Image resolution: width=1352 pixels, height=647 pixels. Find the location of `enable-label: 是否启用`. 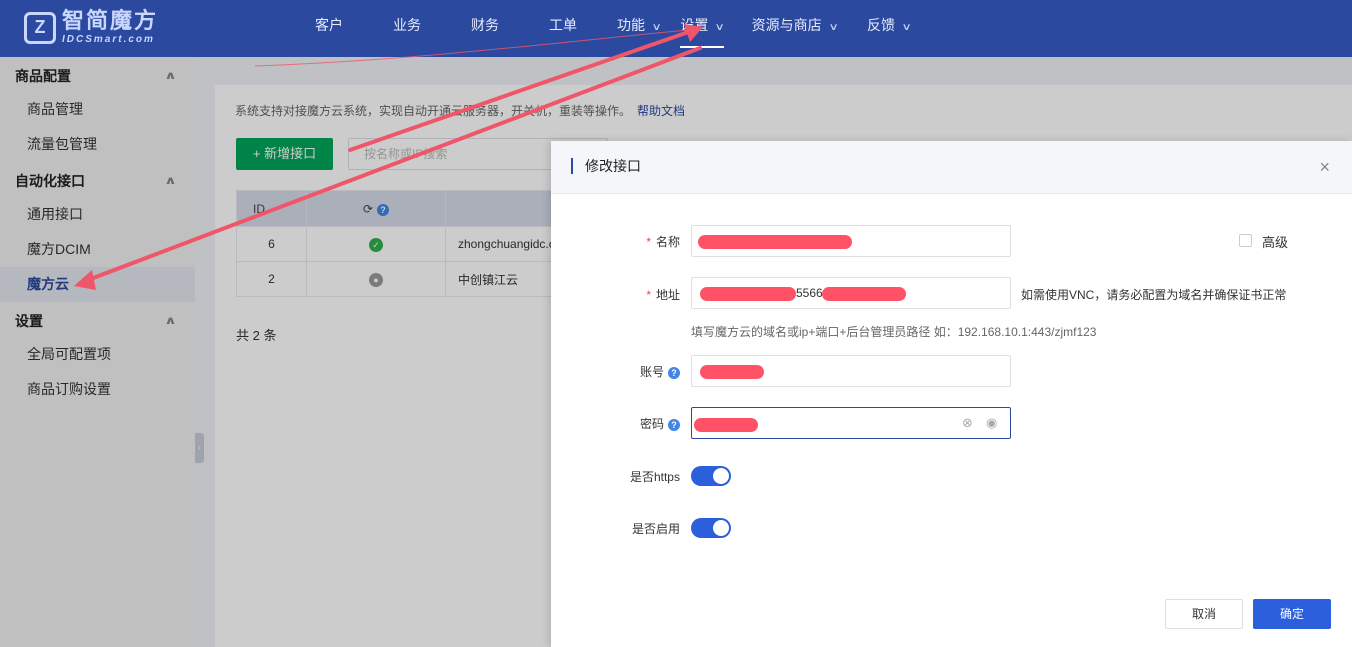

enable-label: 是否启用 is located at coordinates (655, 529).